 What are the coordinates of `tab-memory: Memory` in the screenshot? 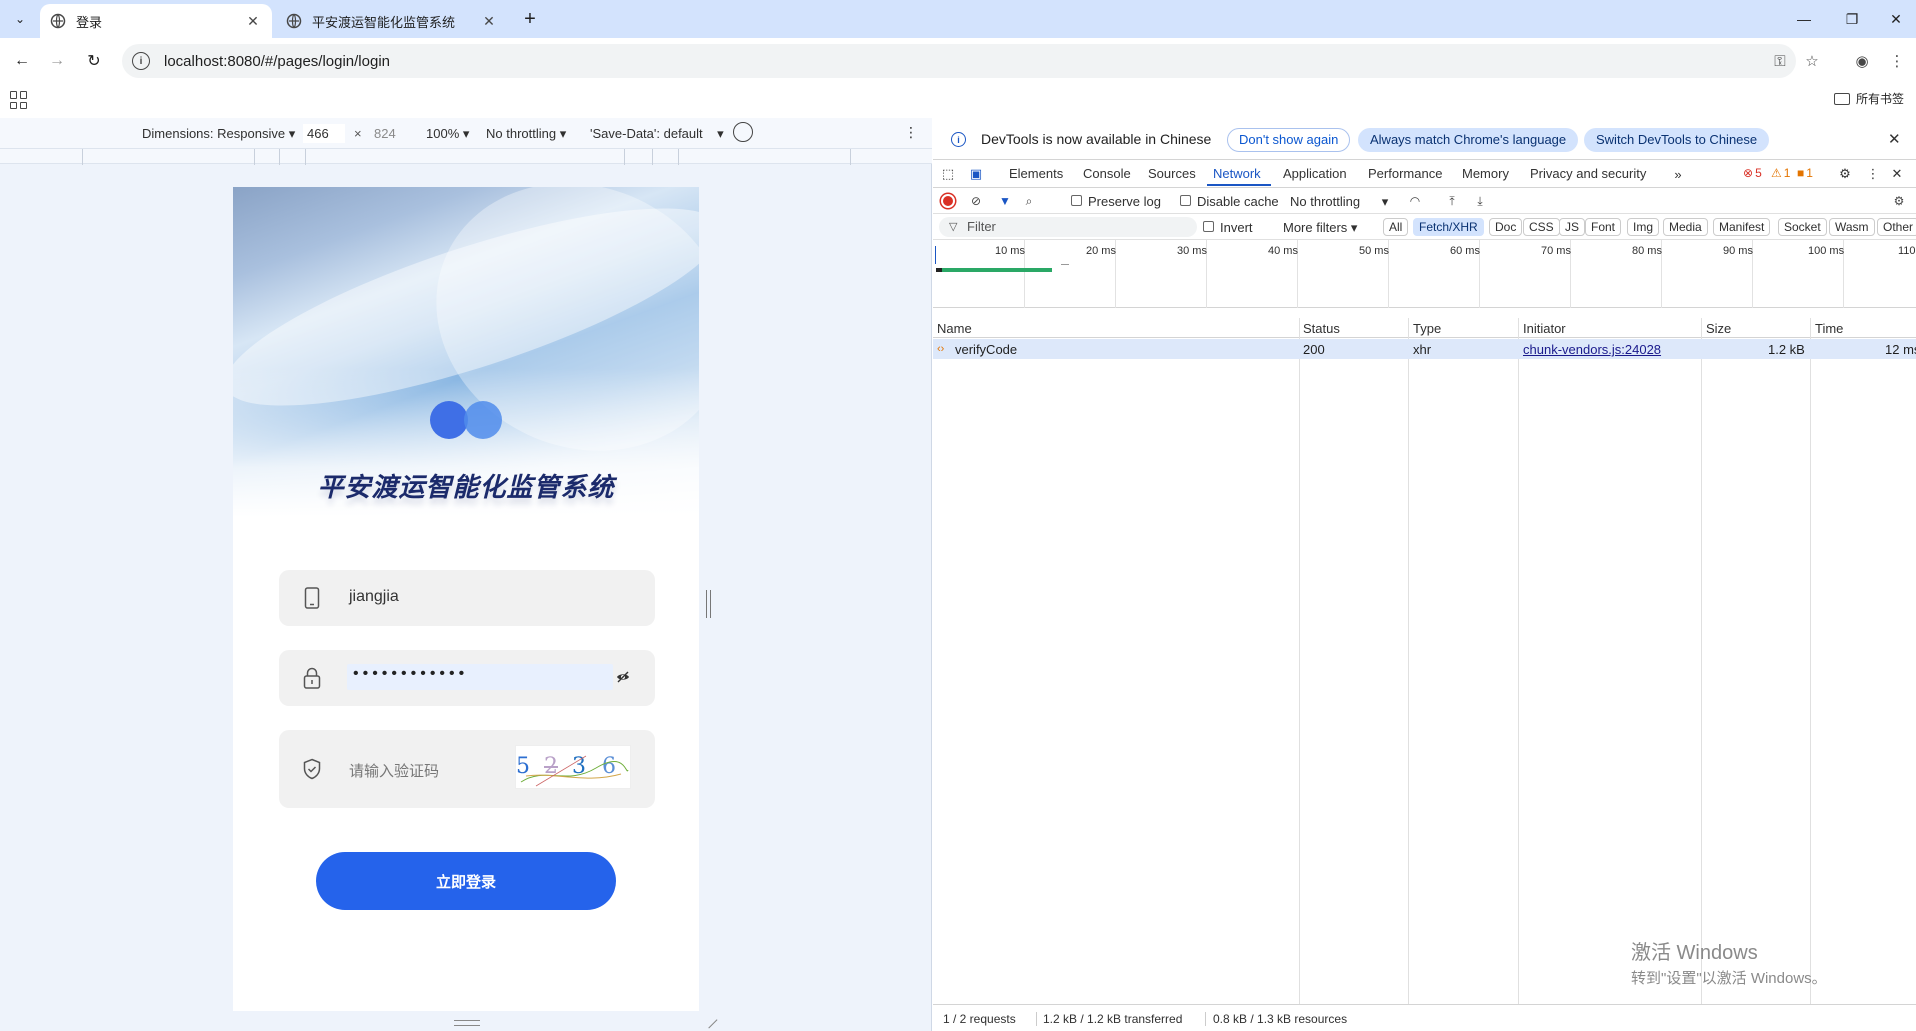 It's located at (1485, 173).